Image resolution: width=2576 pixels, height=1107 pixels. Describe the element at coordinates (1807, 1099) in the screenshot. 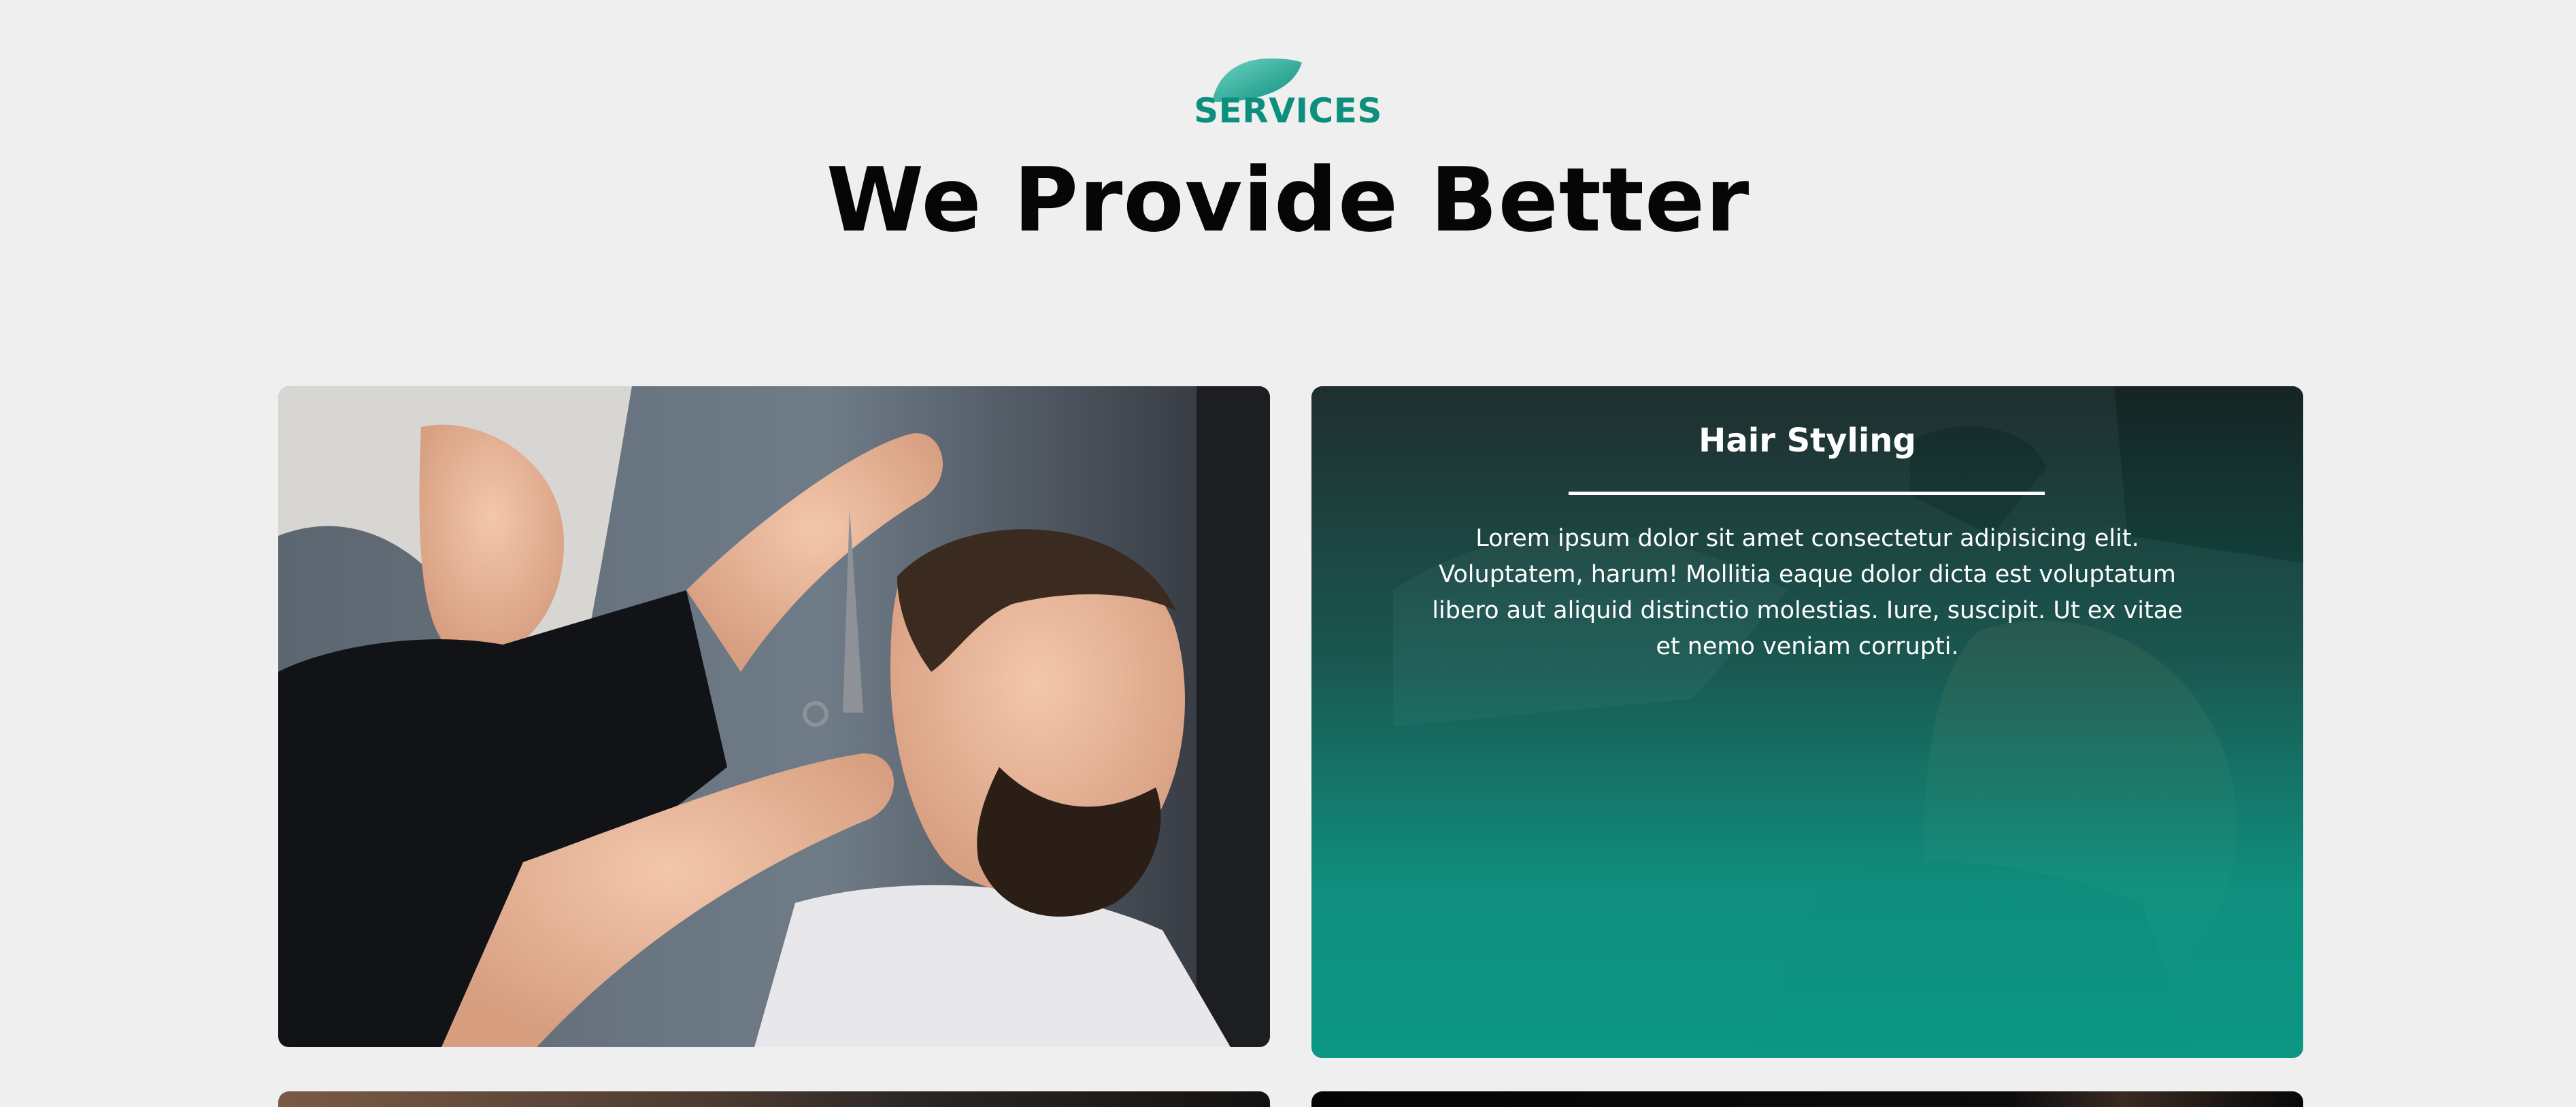

I see `service-card-fourth` at that location.